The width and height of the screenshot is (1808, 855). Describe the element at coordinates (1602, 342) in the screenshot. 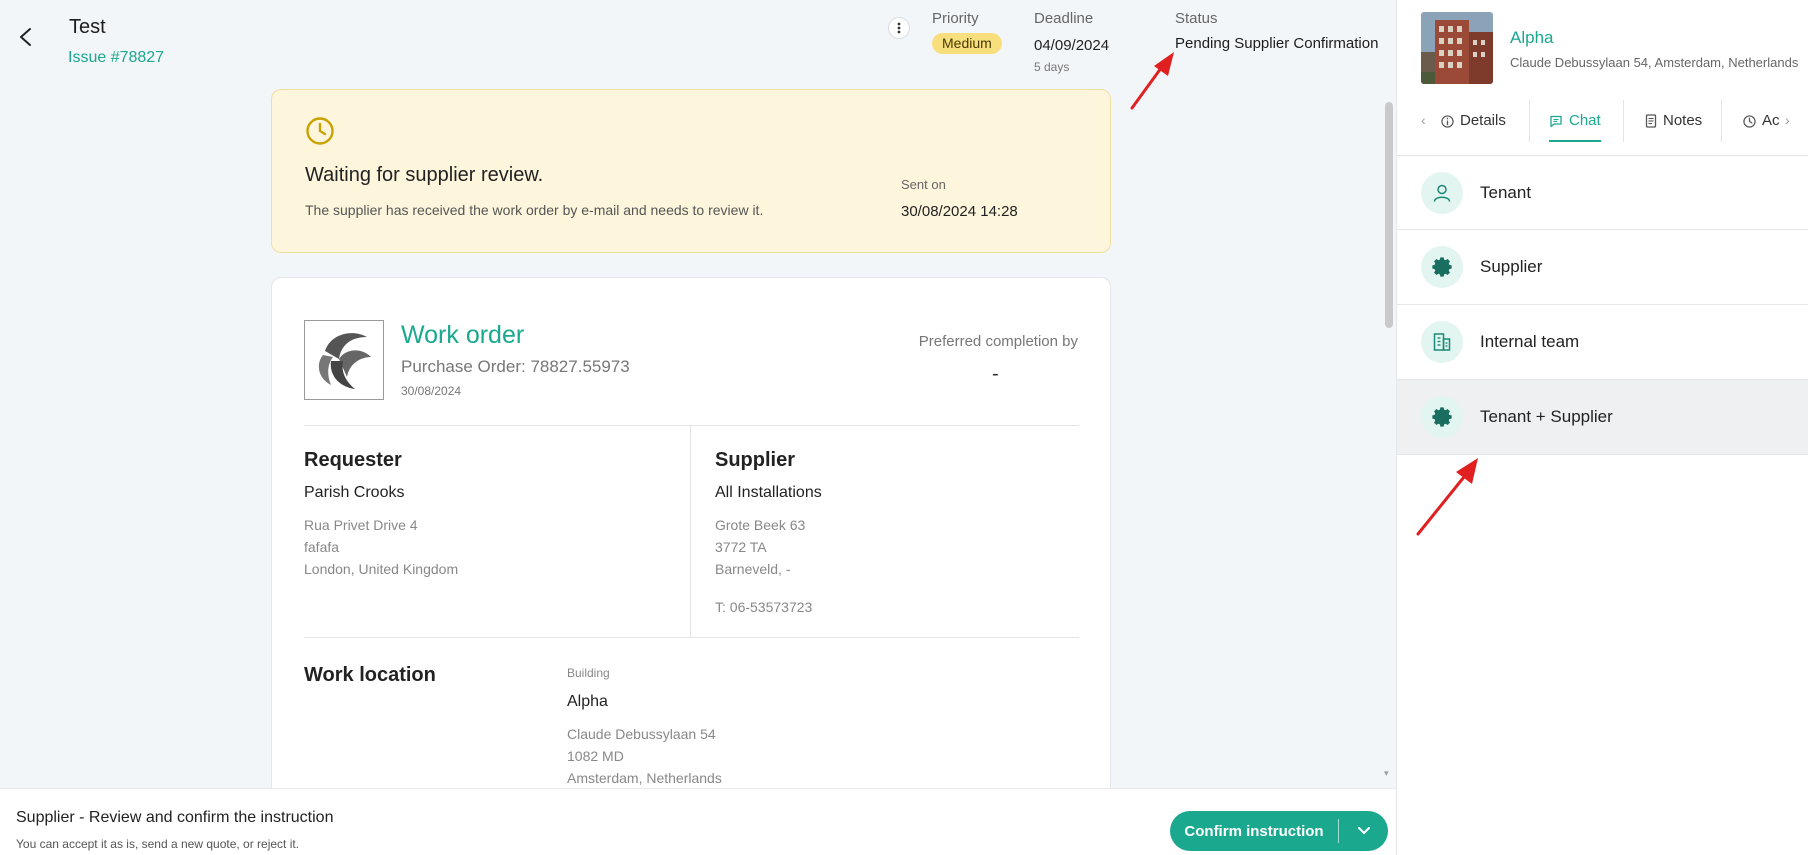

I see `chat-item-internal-team: Internal team` at that location.